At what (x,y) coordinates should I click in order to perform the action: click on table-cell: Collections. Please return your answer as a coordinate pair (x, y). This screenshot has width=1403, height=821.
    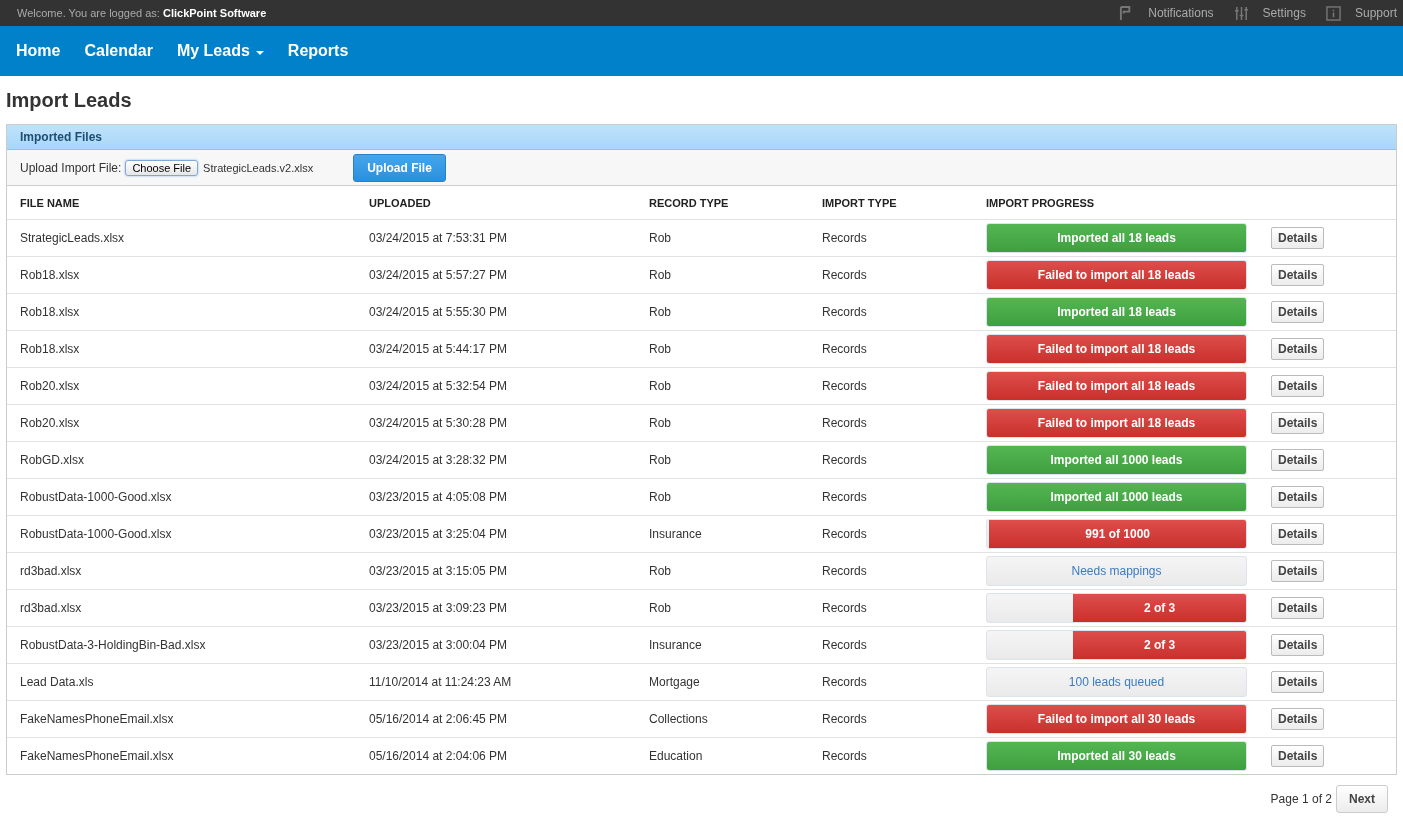
    Looking at the image, I should click on (678, 719).